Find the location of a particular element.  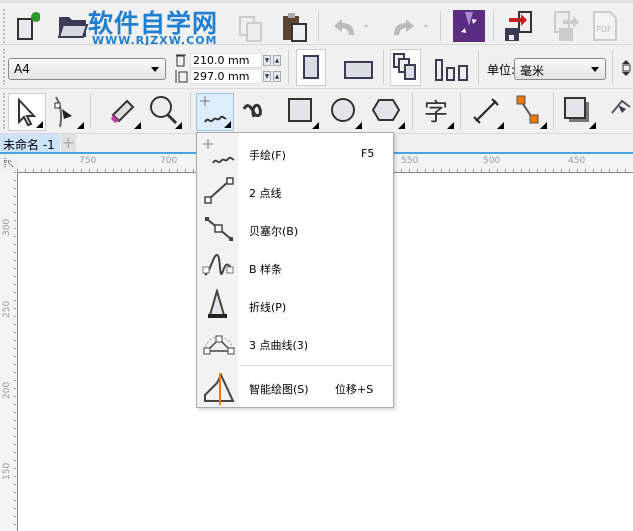

current-page-button is located at coordinates (452, 70).